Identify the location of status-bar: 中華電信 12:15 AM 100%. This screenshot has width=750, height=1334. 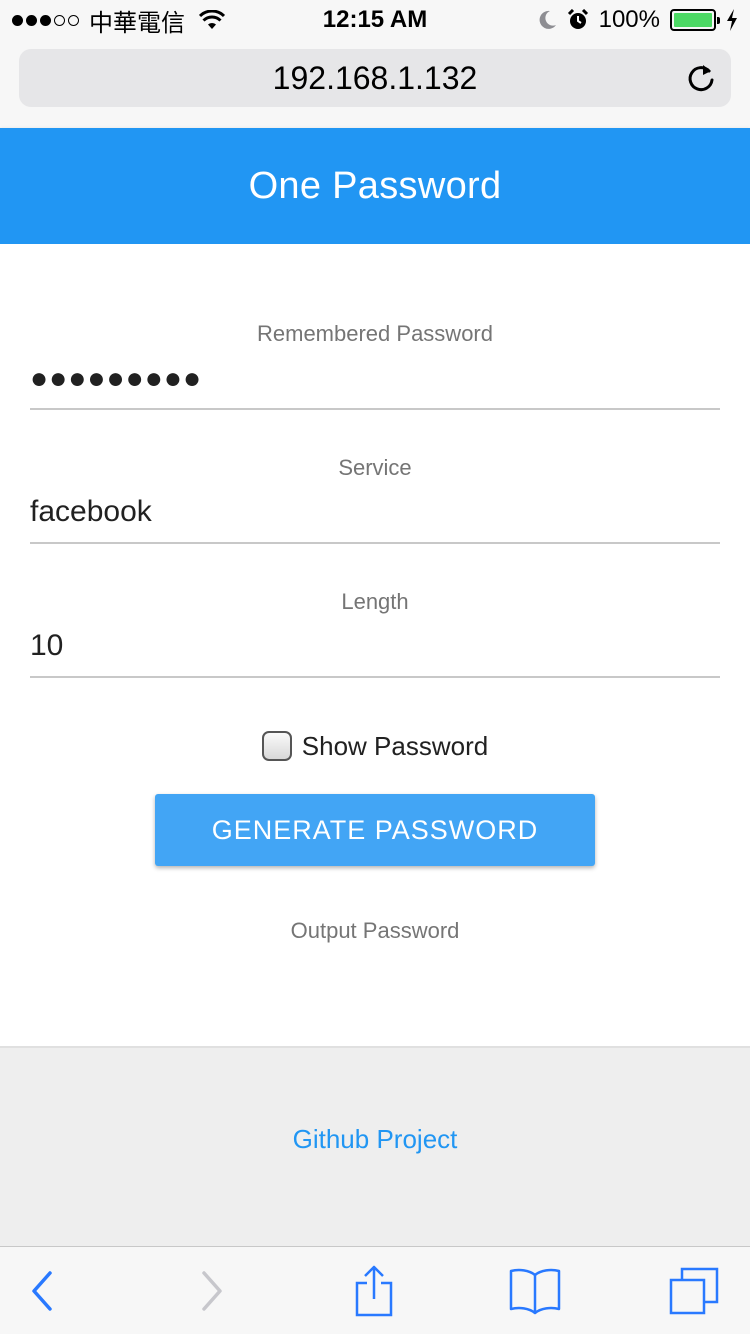
(375, 20).